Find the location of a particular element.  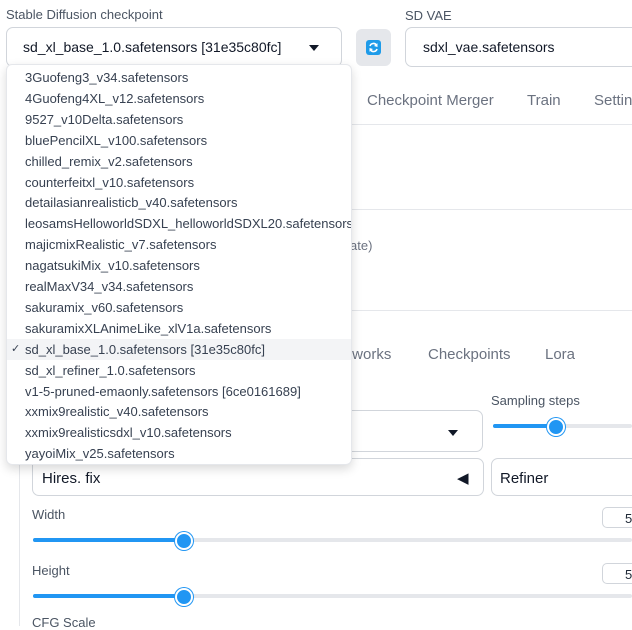

dropdown-option-label: detailasianrealisticb_v40.safetensors is located at coordinates (131, 203).